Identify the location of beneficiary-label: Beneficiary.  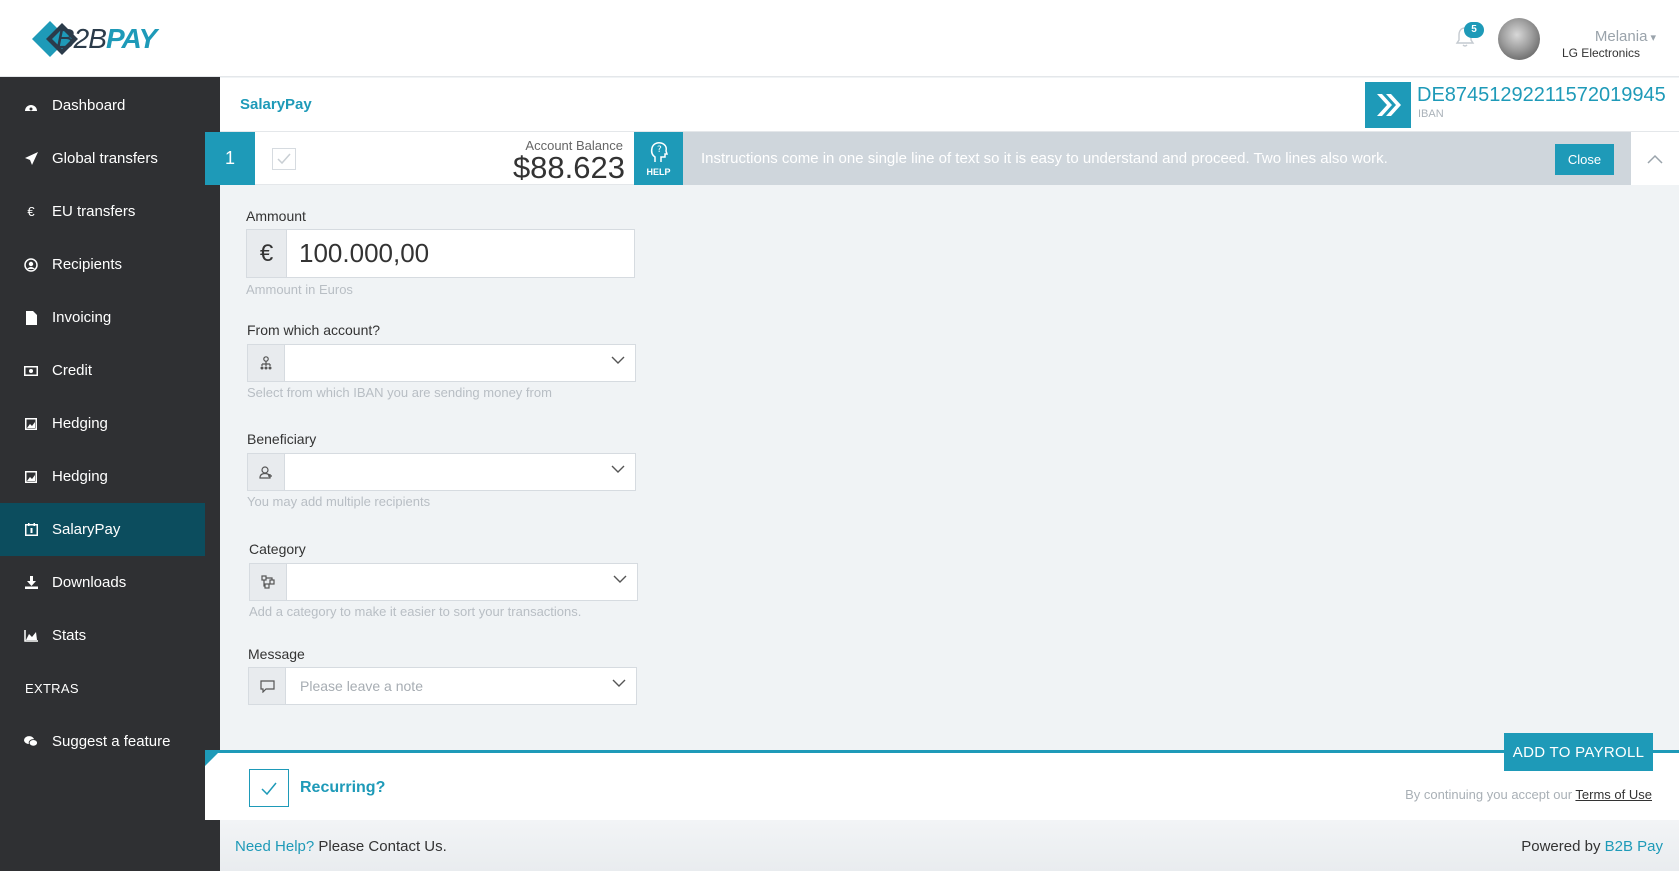
(282, 439).